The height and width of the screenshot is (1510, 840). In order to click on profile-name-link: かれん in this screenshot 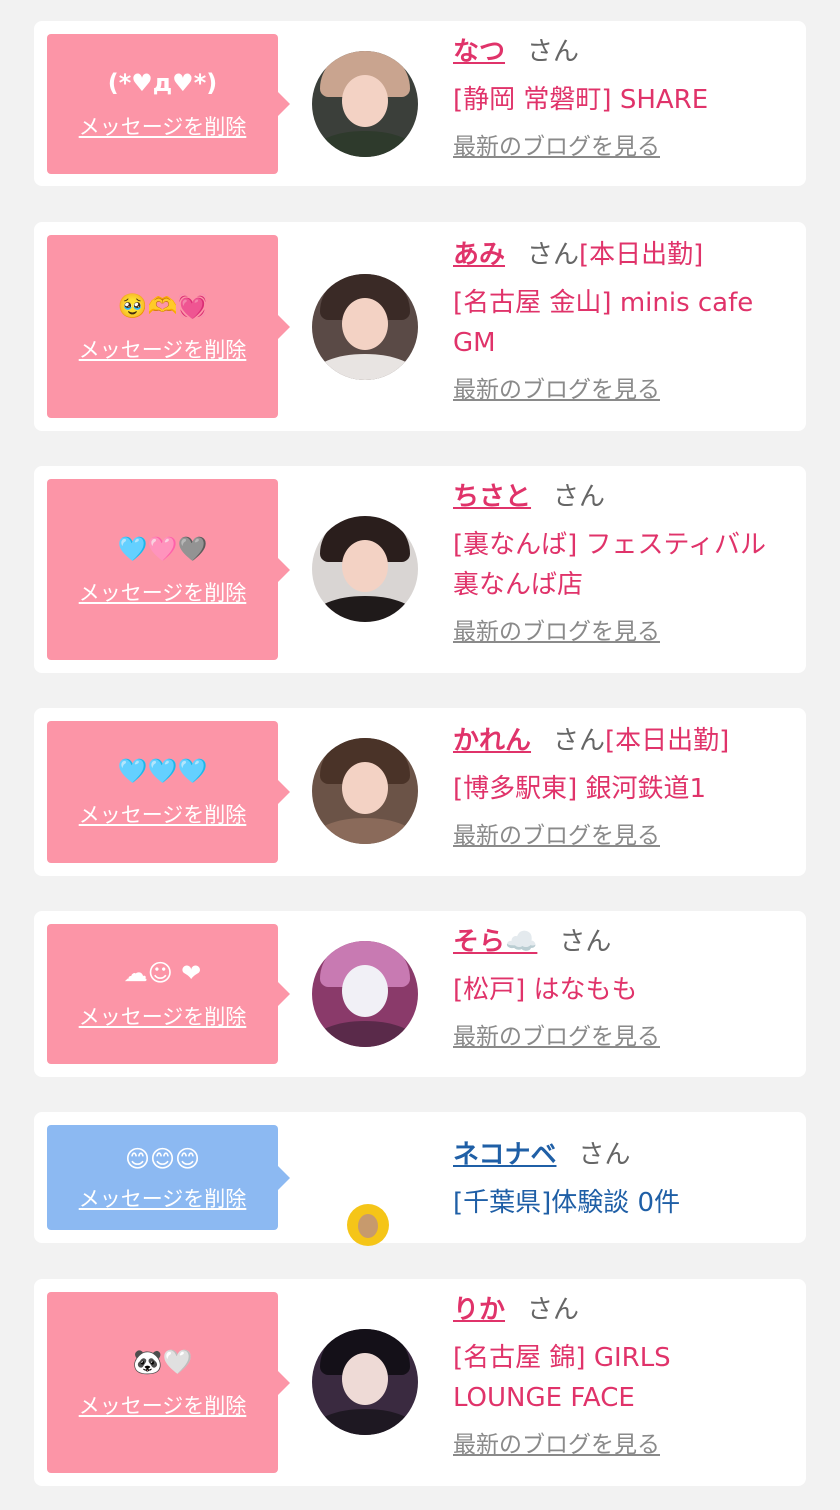, I will do `click(492, 741)`.